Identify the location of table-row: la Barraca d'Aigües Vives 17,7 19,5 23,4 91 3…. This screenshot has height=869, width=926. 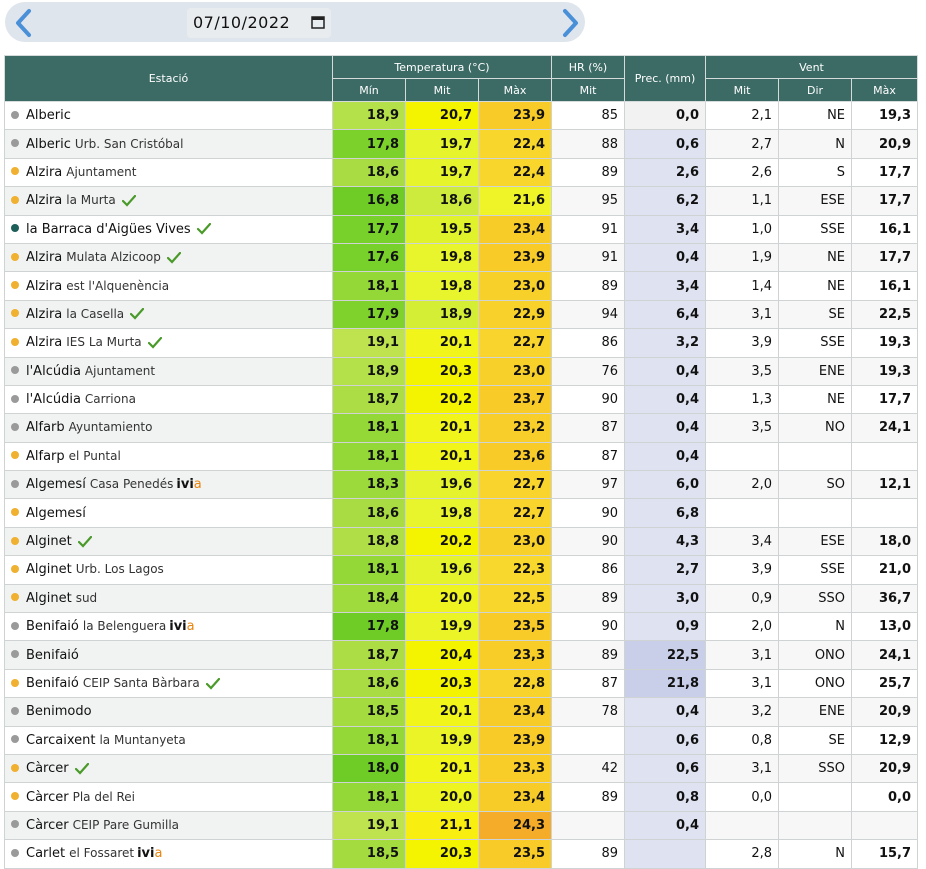
(461, 229).